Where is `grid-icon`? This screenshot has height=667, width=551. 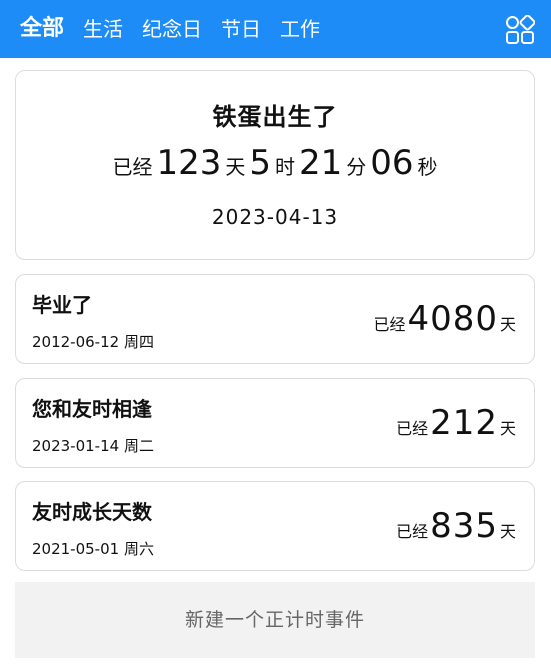 grid-icon is located at coordinates (520, 30).